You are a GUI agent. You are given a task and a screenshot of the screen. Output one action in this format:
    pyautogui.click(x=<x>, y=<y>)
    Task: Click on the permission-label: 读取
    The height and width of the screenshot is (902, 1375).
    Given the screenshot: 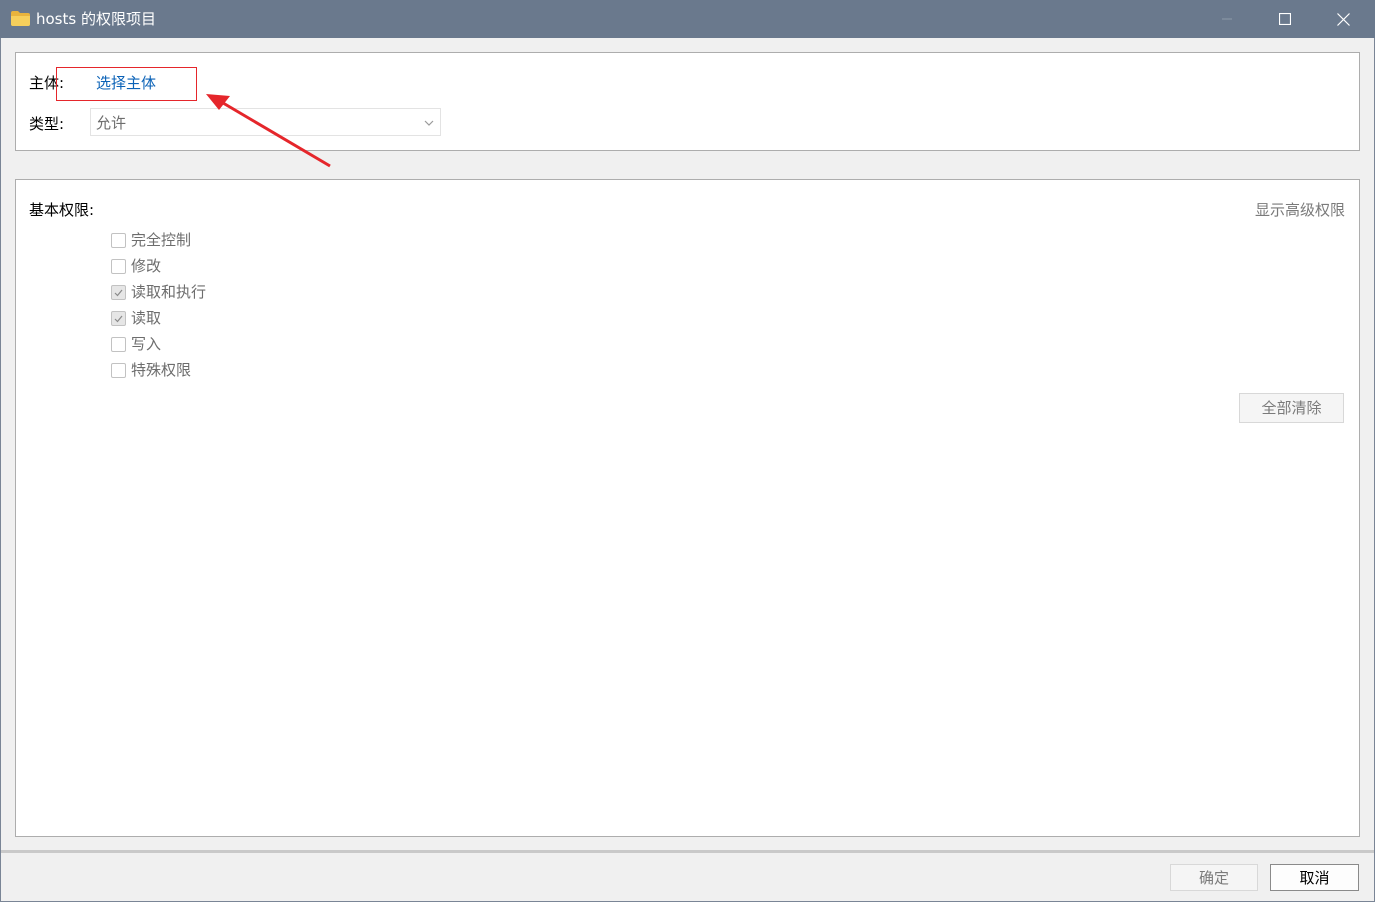 What is the action you would take?
    pyautogui.click(x=146, y=318)
    